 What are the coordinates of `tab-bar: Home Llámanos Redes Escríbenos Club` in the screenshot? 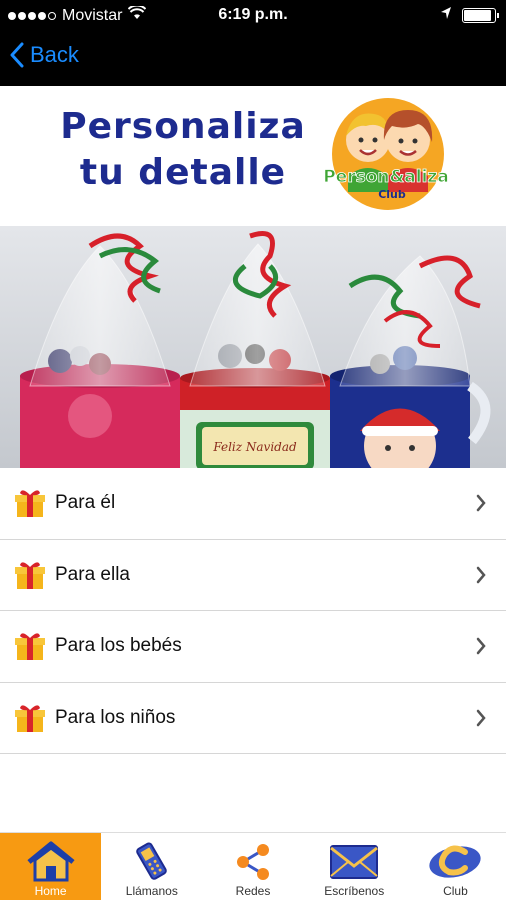 It's located at (253, 866).